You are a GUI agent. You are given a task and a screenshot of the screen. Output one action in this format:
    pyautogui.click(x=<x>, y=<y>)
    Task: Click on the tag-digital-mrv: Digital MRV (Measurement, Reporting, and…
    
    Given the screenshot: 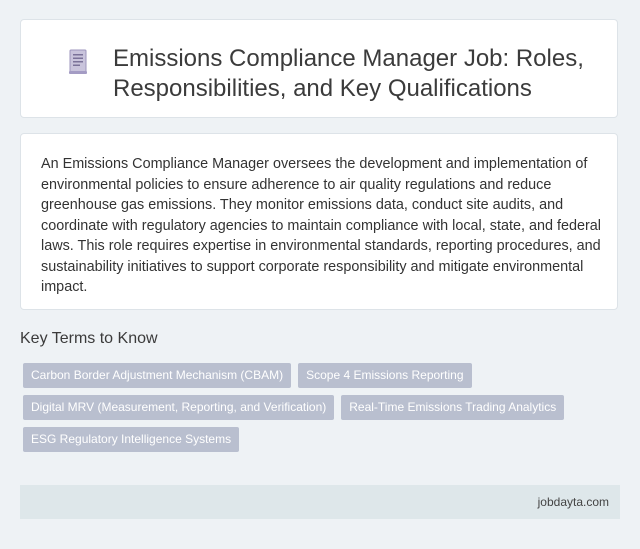 What is the action you would take?
    pyautogui.click(x=179, y=407)
    